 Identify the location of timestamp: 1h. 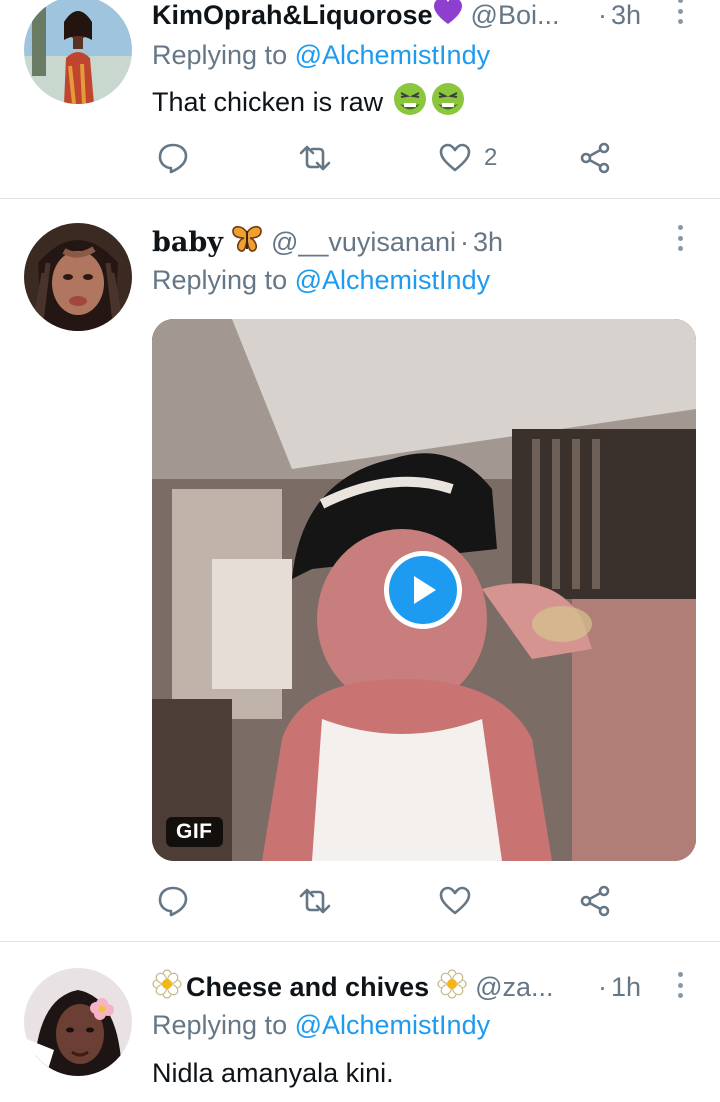
(626, 987).